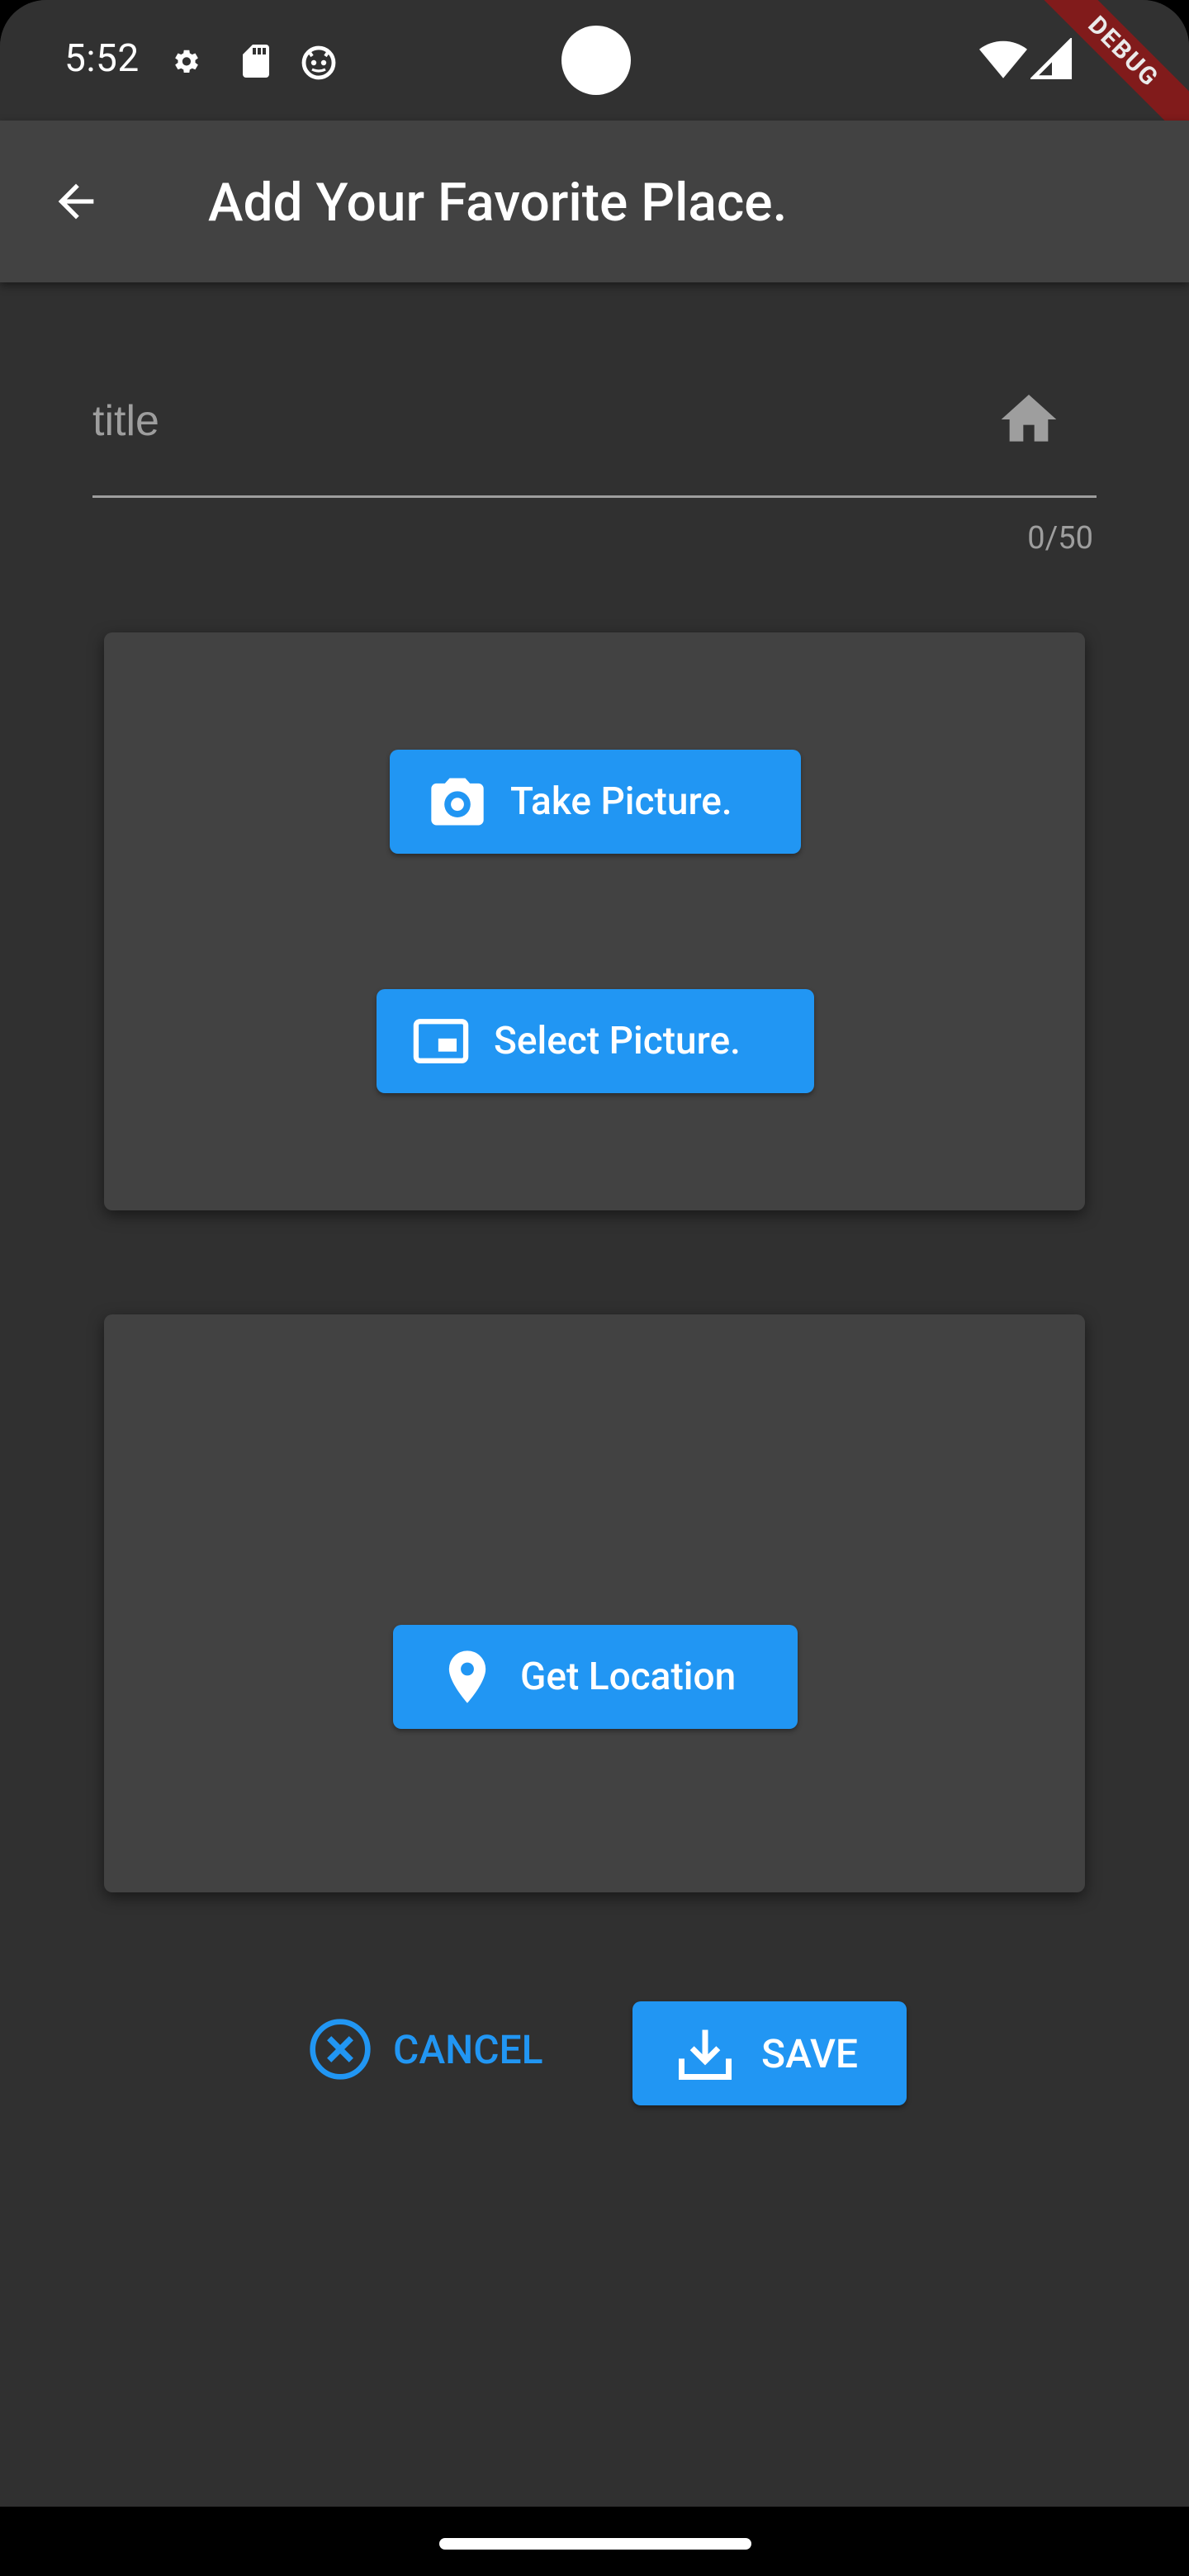 Image resolution: width=1189 pixels, height=2576 pixels. I want to click on home-icon, so click(1029, 418).